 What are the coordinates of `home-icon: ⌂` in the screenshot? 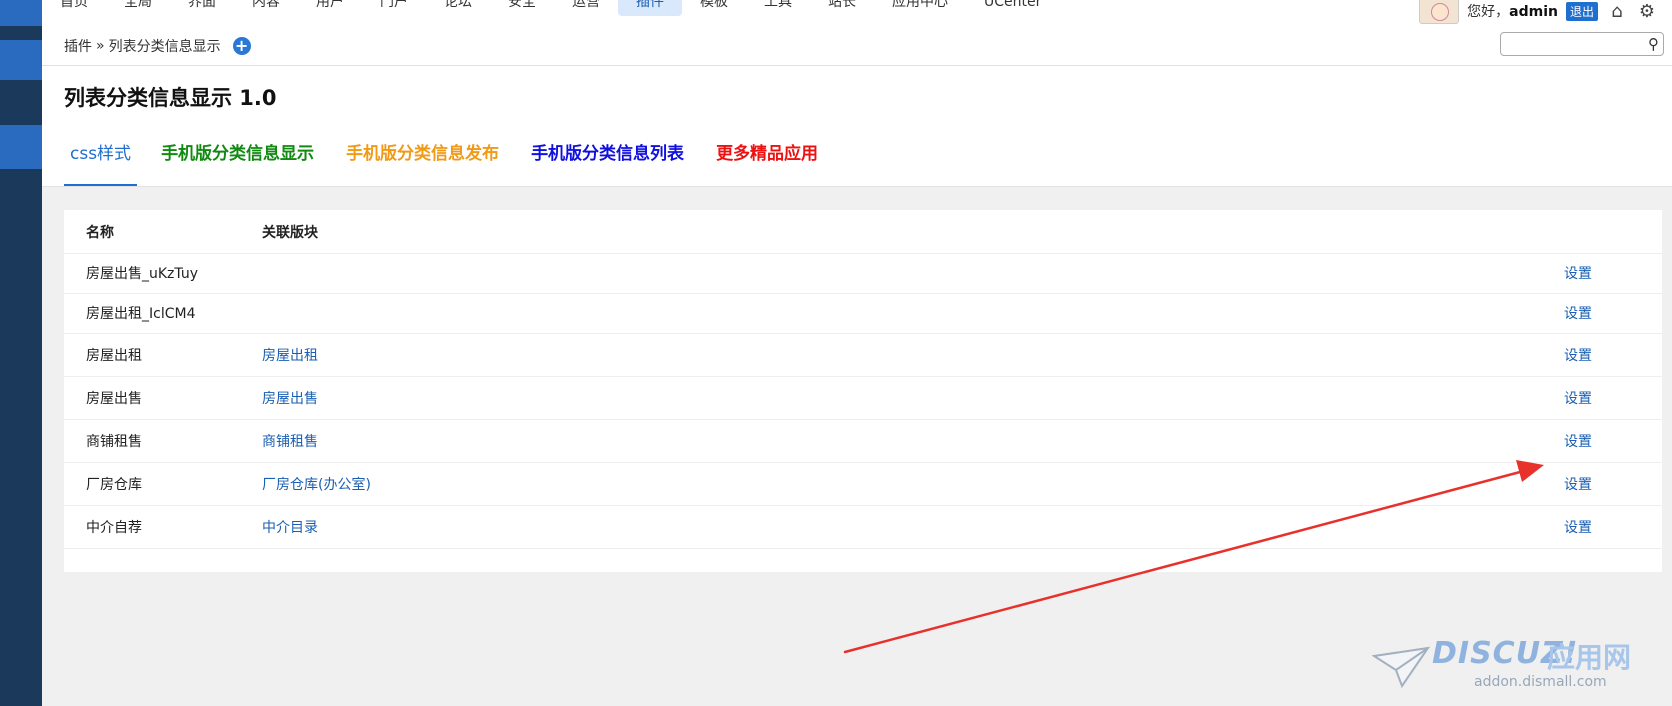 It's located at (1617, 11).